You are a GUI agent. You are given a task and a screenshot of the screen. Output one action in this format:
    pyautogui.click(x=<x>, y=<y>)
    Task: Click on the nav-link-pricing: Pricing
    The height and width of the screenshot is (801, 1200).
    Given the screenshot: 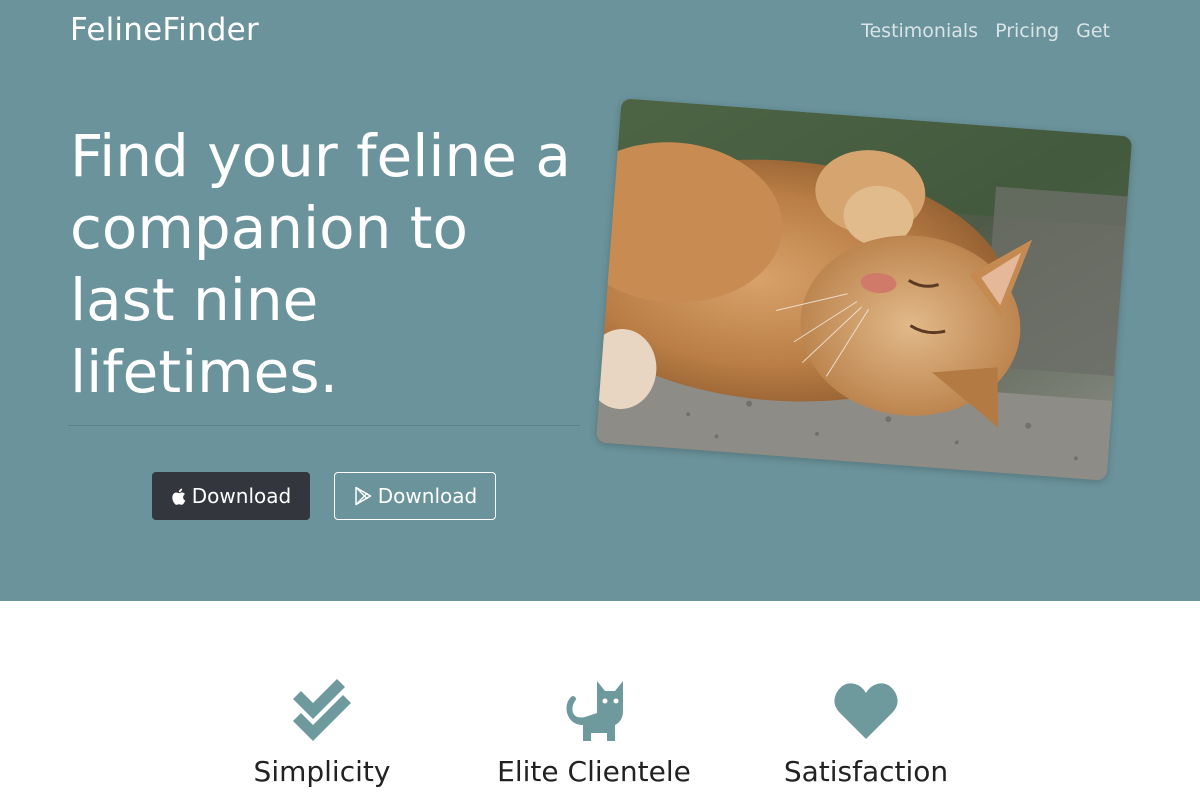 What is the action you would take?
    pyautogui.click(x=1027, y=31)
    